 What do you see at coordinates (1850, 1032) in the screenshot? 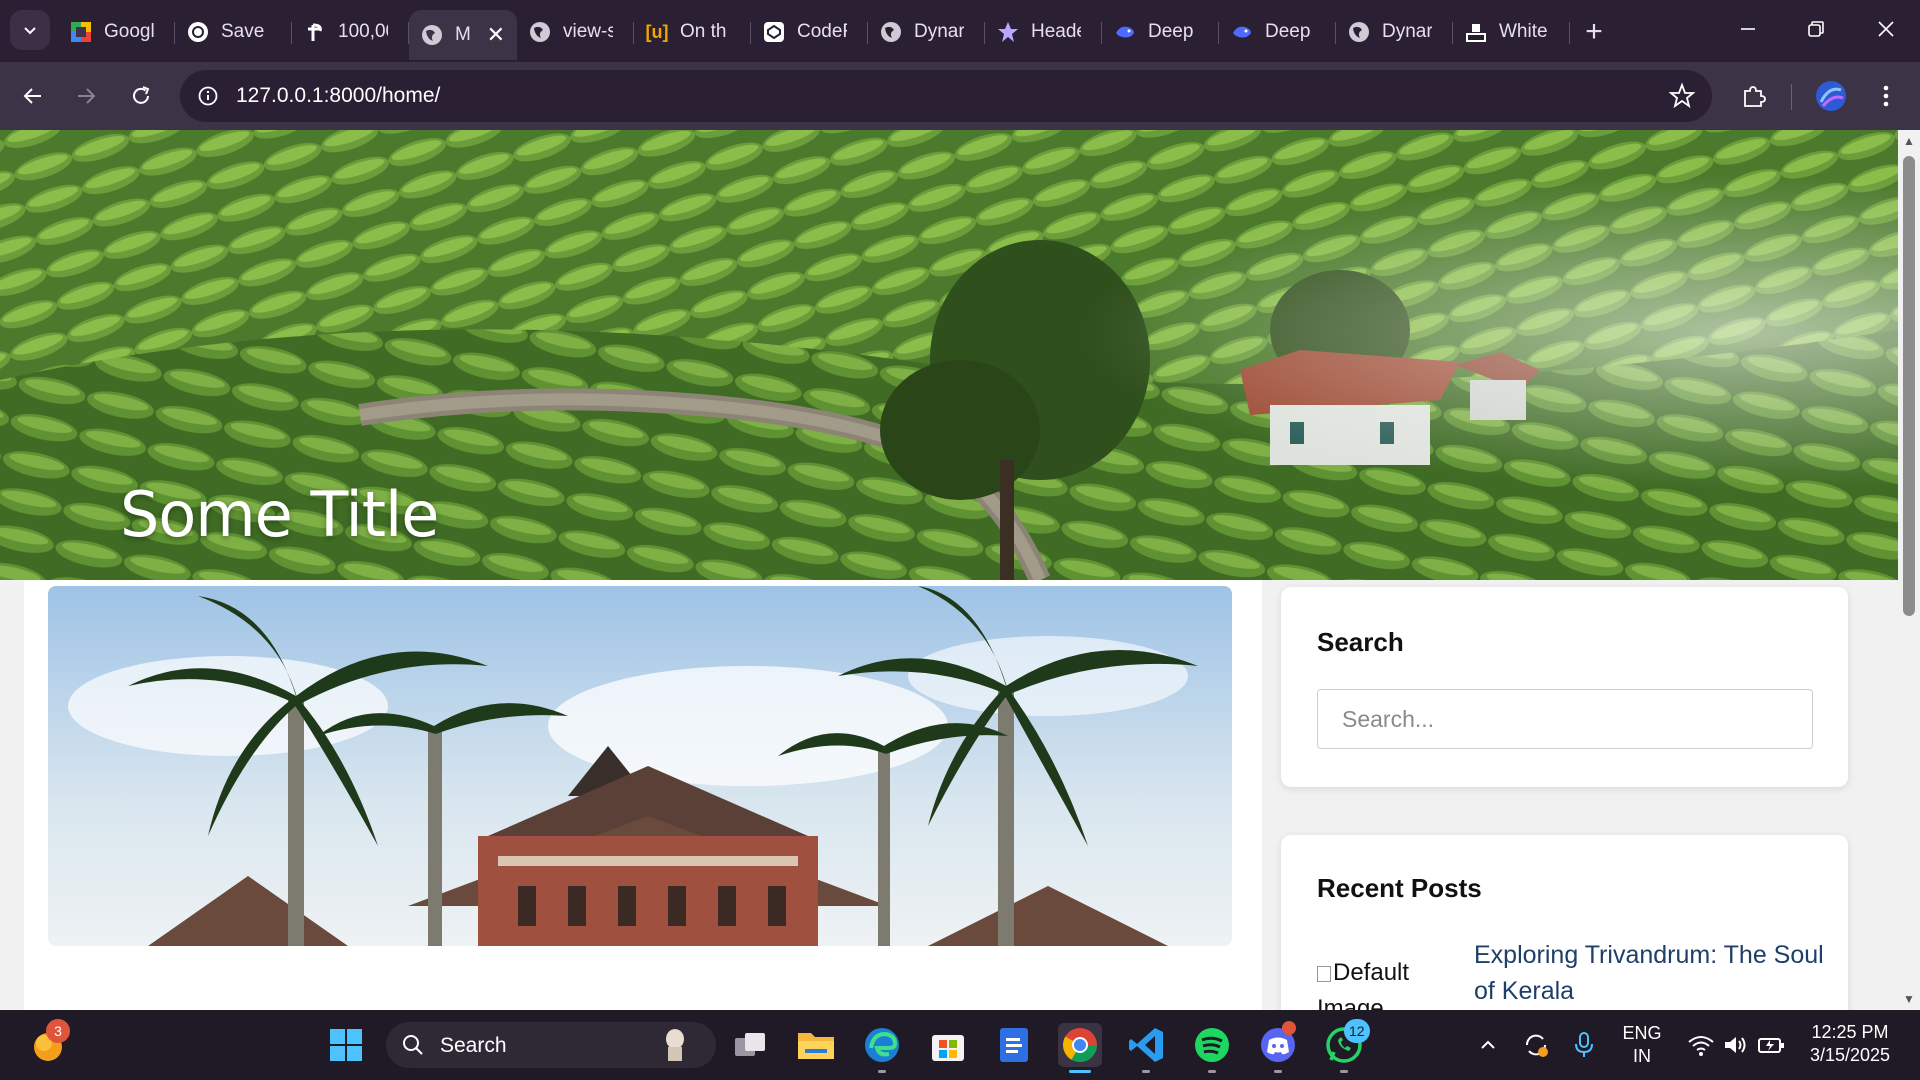
I see `clock-time: 12:25 PM` at bounding box center [1850, 1032].